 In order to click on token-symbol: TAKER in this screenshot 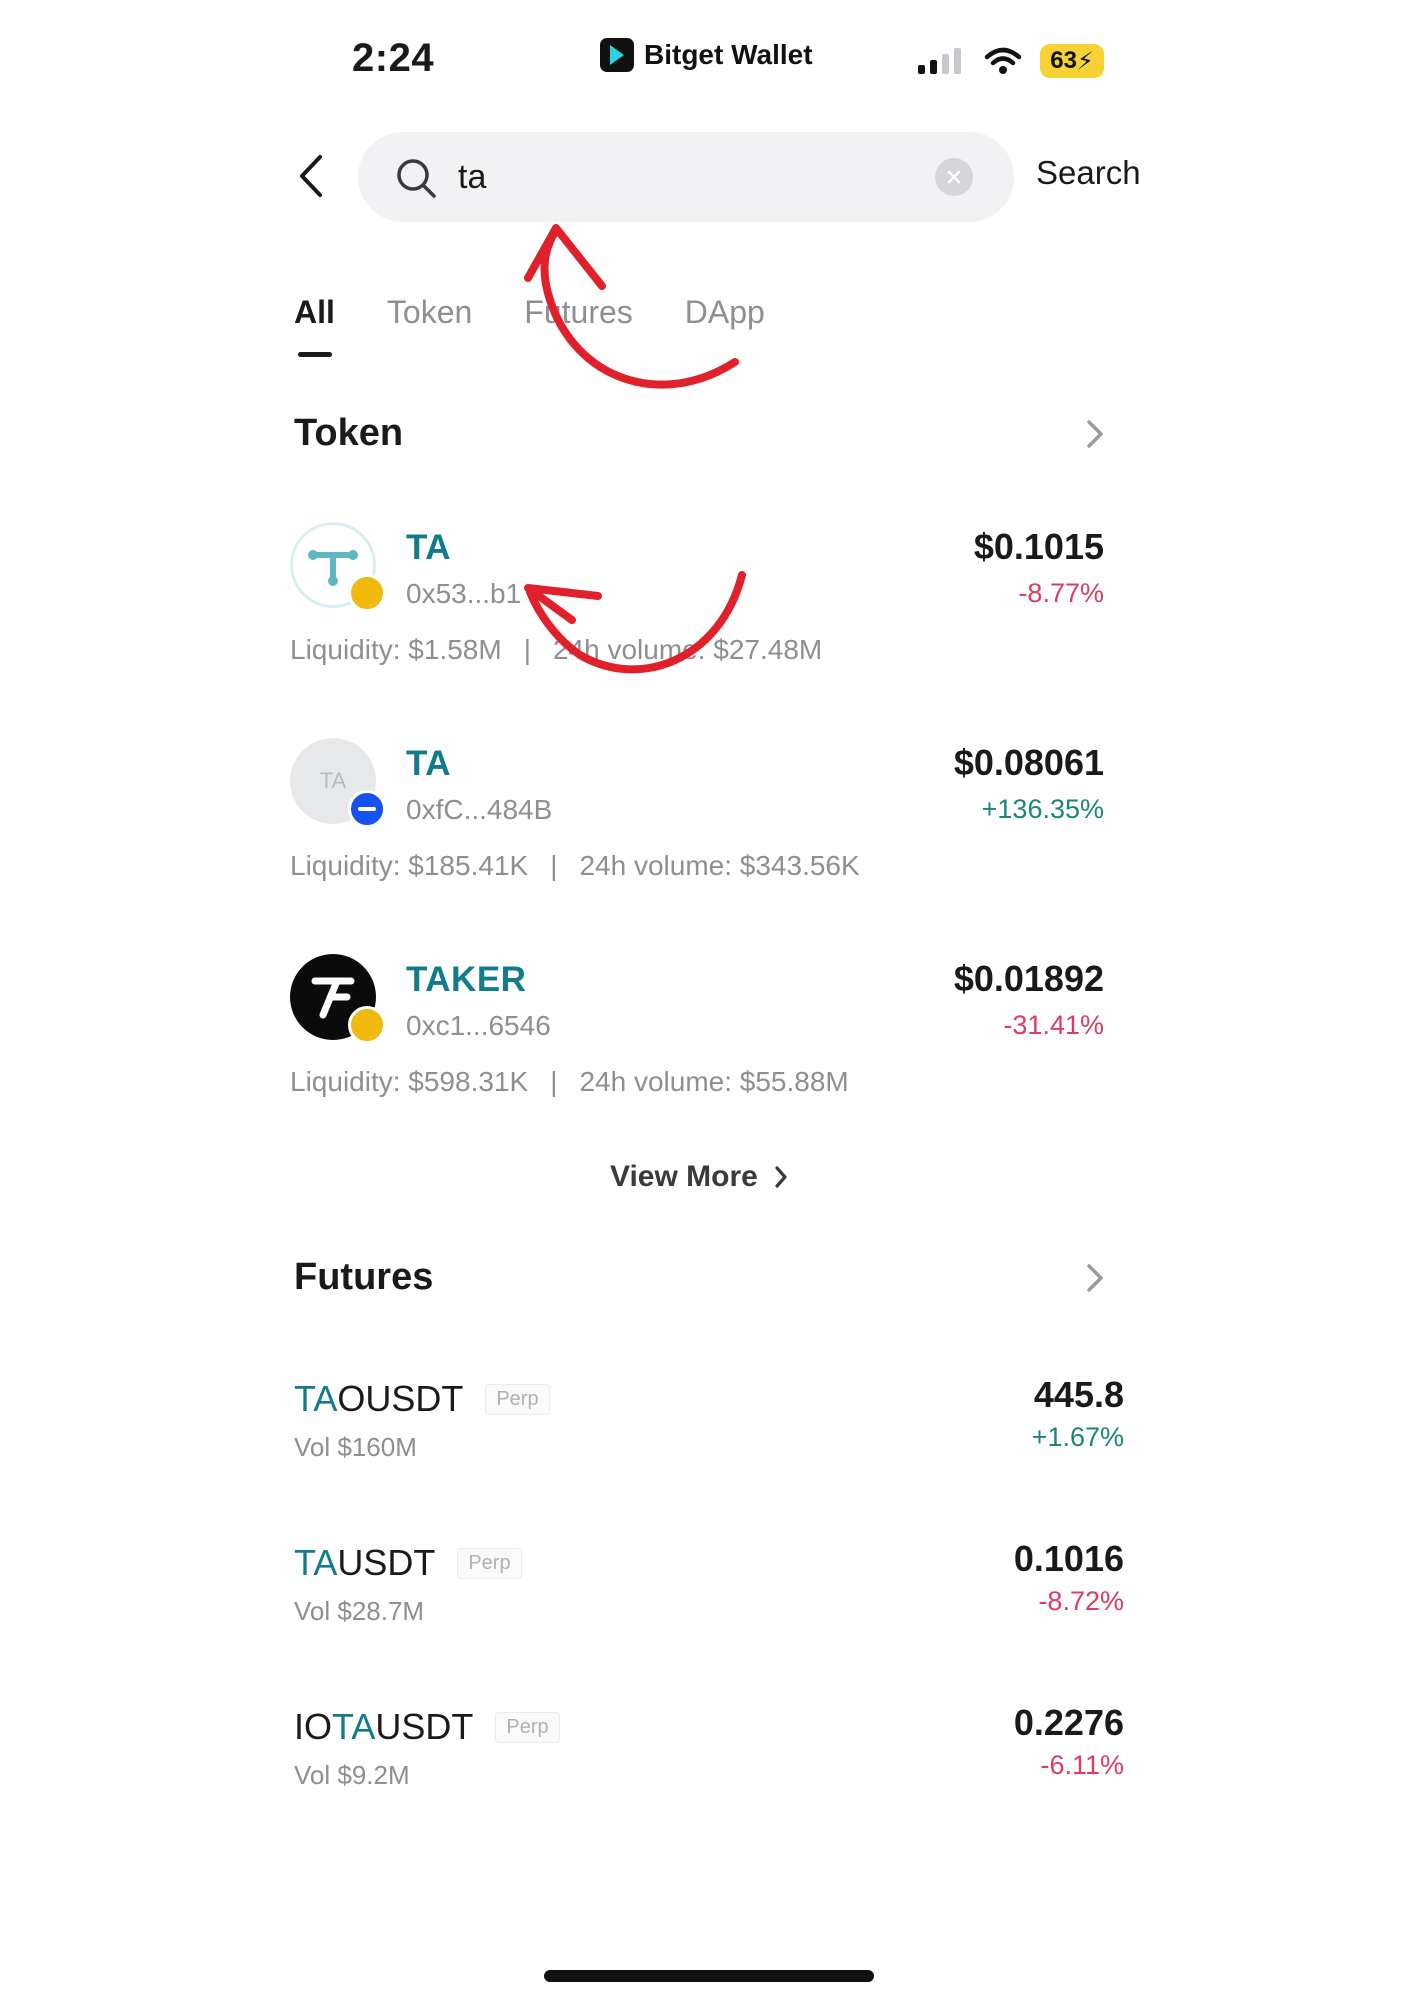, I will do `click(466, 979)`.